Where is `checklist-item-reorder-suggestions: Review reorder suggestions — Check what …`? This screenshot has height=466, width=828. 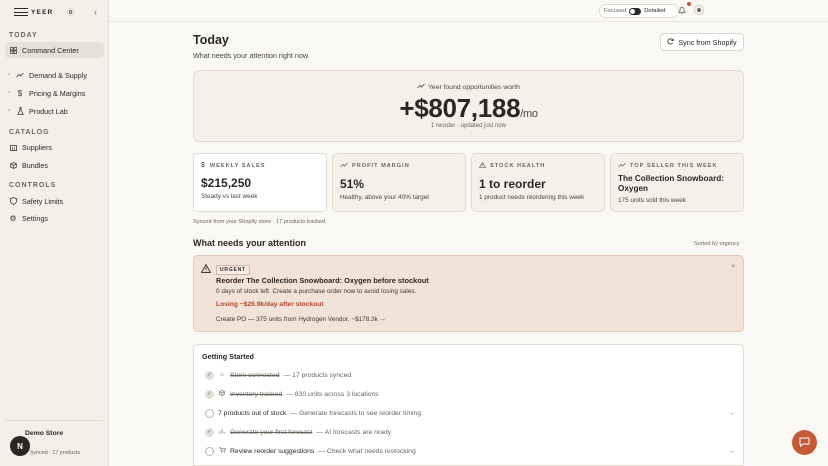 checklist-item-reorder-suggestions: Review reorder suggestions — Check what … is located at coordinates (470, 451).